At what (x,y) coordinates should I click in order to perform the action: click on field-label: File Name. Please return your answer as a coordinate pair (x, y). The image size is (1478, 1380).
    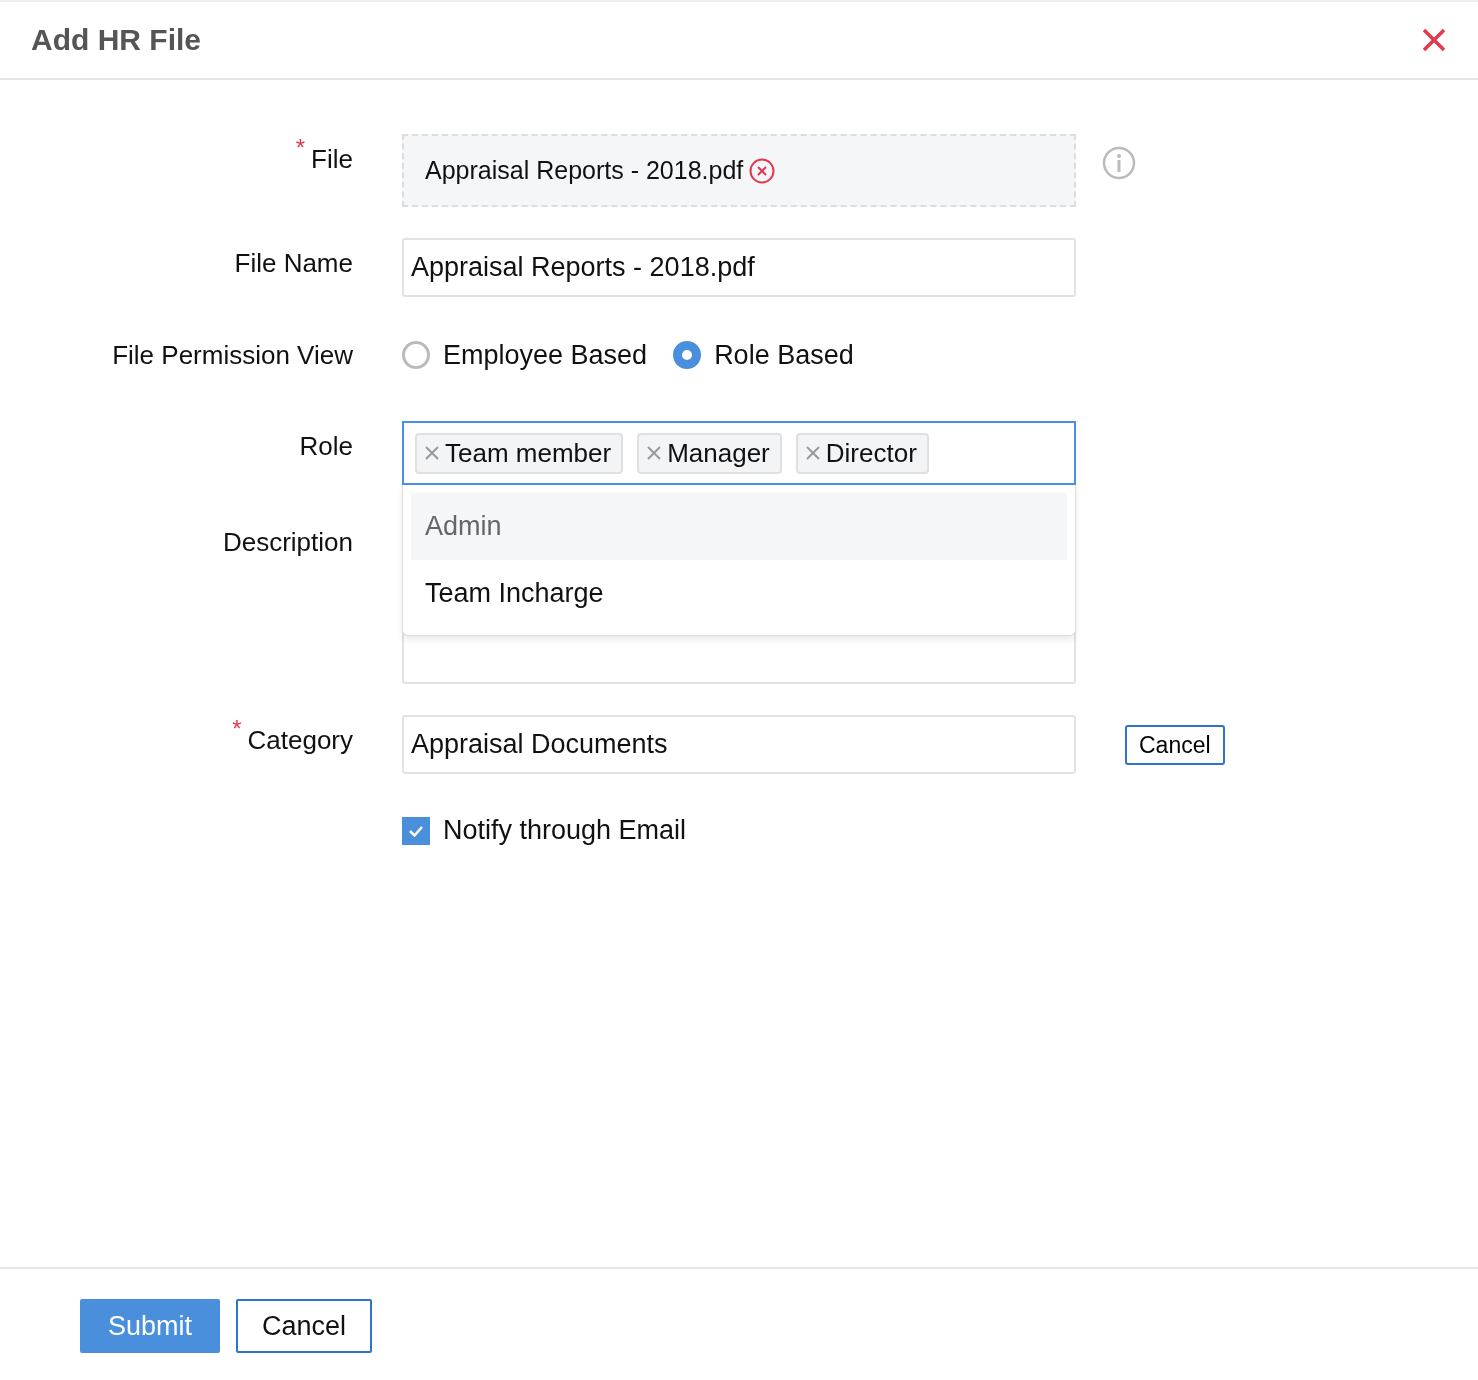
    Looking at the image, I should click on (293, 263).